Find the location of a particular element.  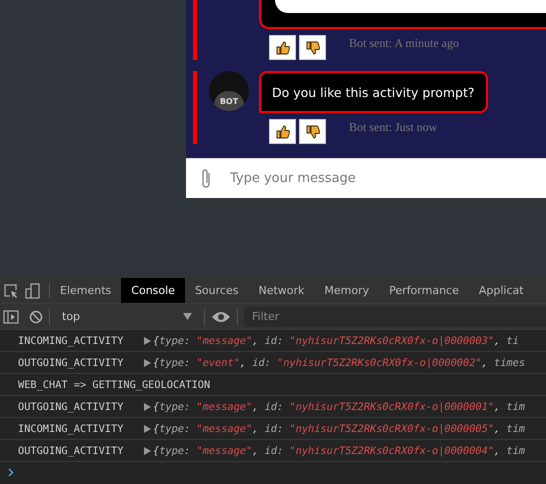

sidebar-toggle-icon is located at coordinates (11, 317).